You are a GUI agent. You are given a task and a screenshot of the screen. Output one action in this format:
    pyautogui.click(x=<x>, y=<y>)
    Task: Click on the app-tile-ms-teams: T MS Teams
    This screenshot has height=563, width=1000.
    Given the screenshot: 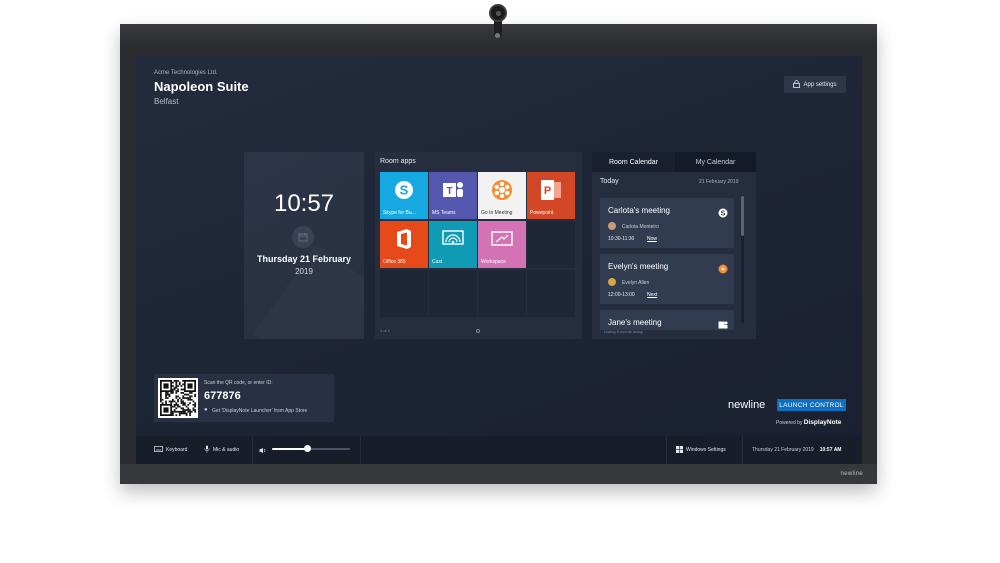 What is the action you would take?
    pyautogui.click(x=453, y=195)
    